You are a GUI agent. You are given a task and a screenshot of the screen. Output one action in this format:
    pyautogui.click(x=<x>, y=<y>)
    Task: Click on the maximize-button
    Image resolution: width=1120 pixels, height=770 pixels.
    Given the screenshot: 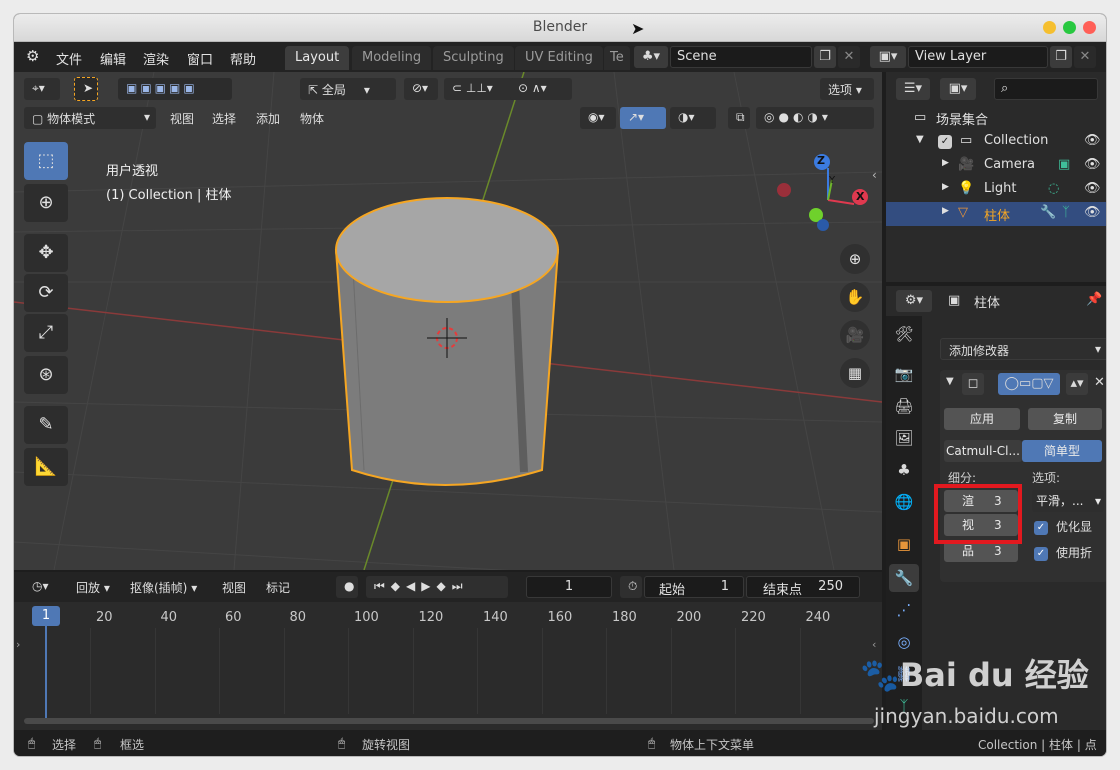 What is the action you would take?
    pyautogui.click(x=1069, y=27)
    